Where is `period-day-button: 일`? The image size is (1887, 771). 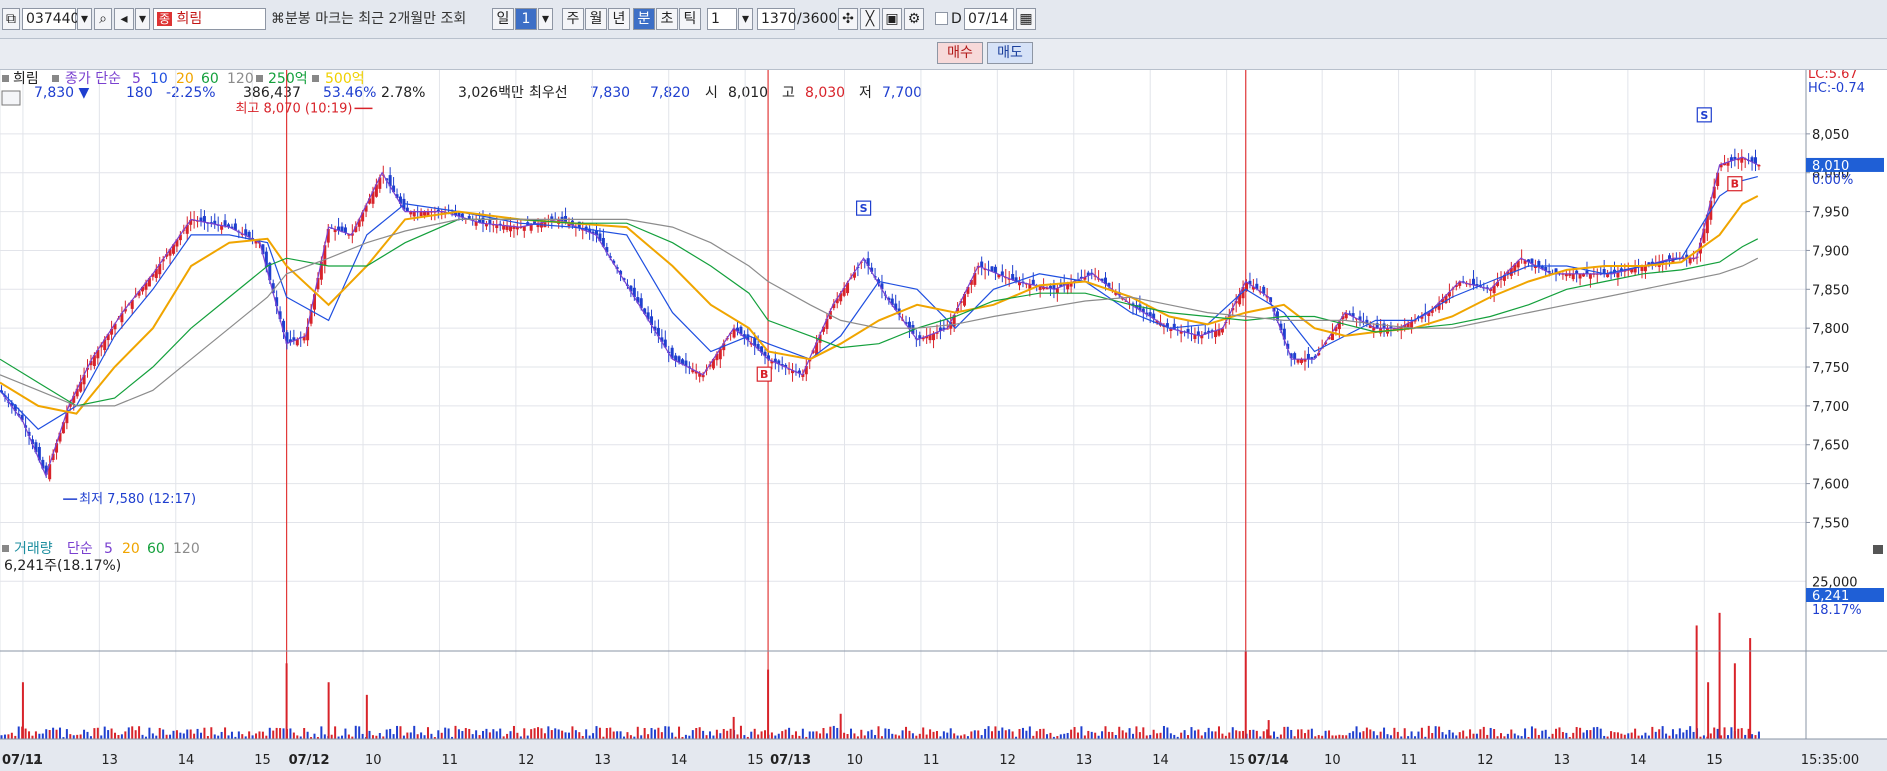 period-day-button: 일 is located at coordinates (503, 19).